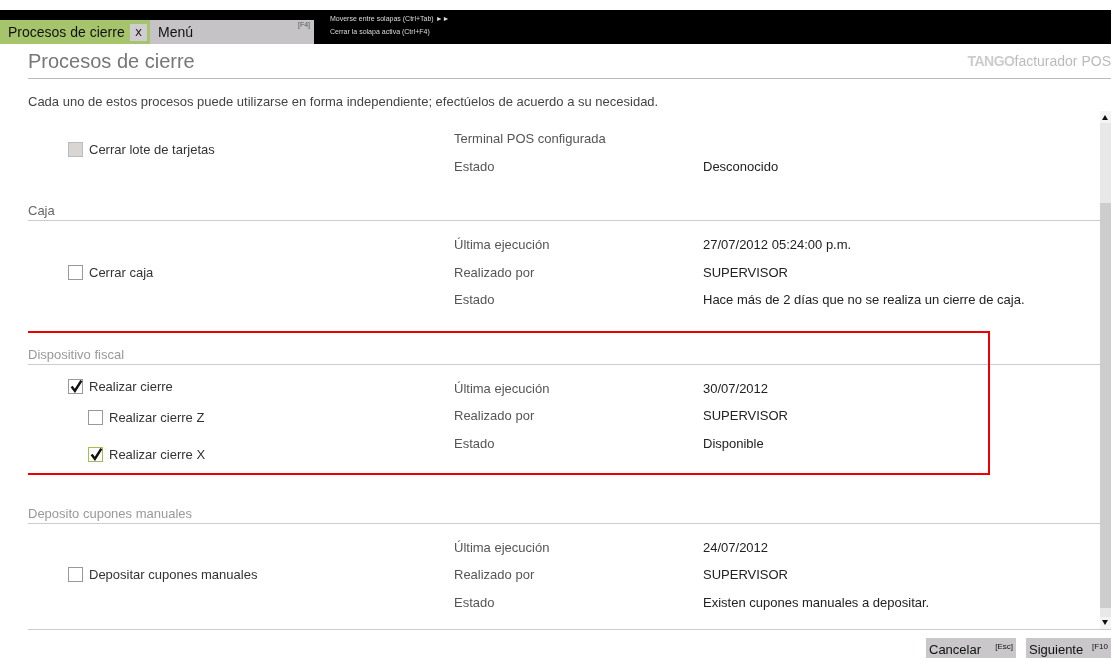  Describe the element at coordinates (564, 212) in the screenshot. I see `section-title: Caja` at that location.